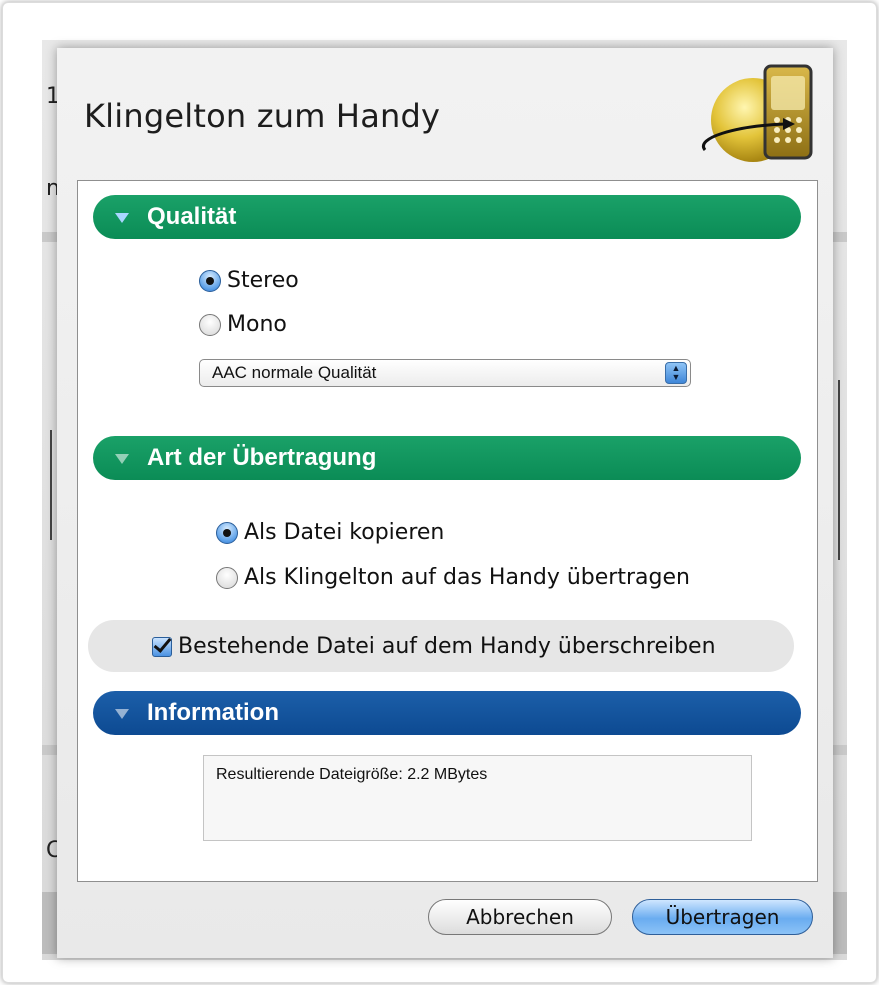 The width and height of the screenshot is (879, 985). I want to click on transfer-button: Übertragen, so click(722, 917).